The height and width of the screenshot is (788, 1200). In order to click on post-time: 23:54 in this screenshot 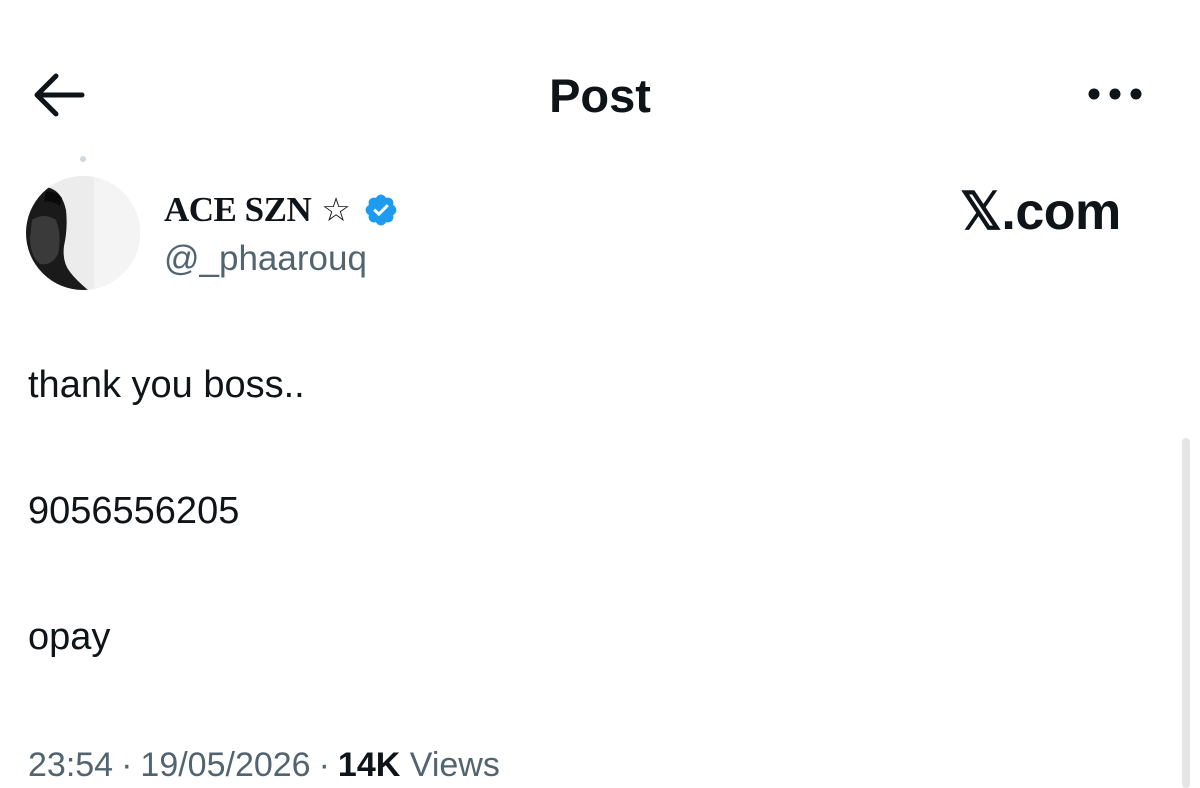, I will do `click(70, 765)`.